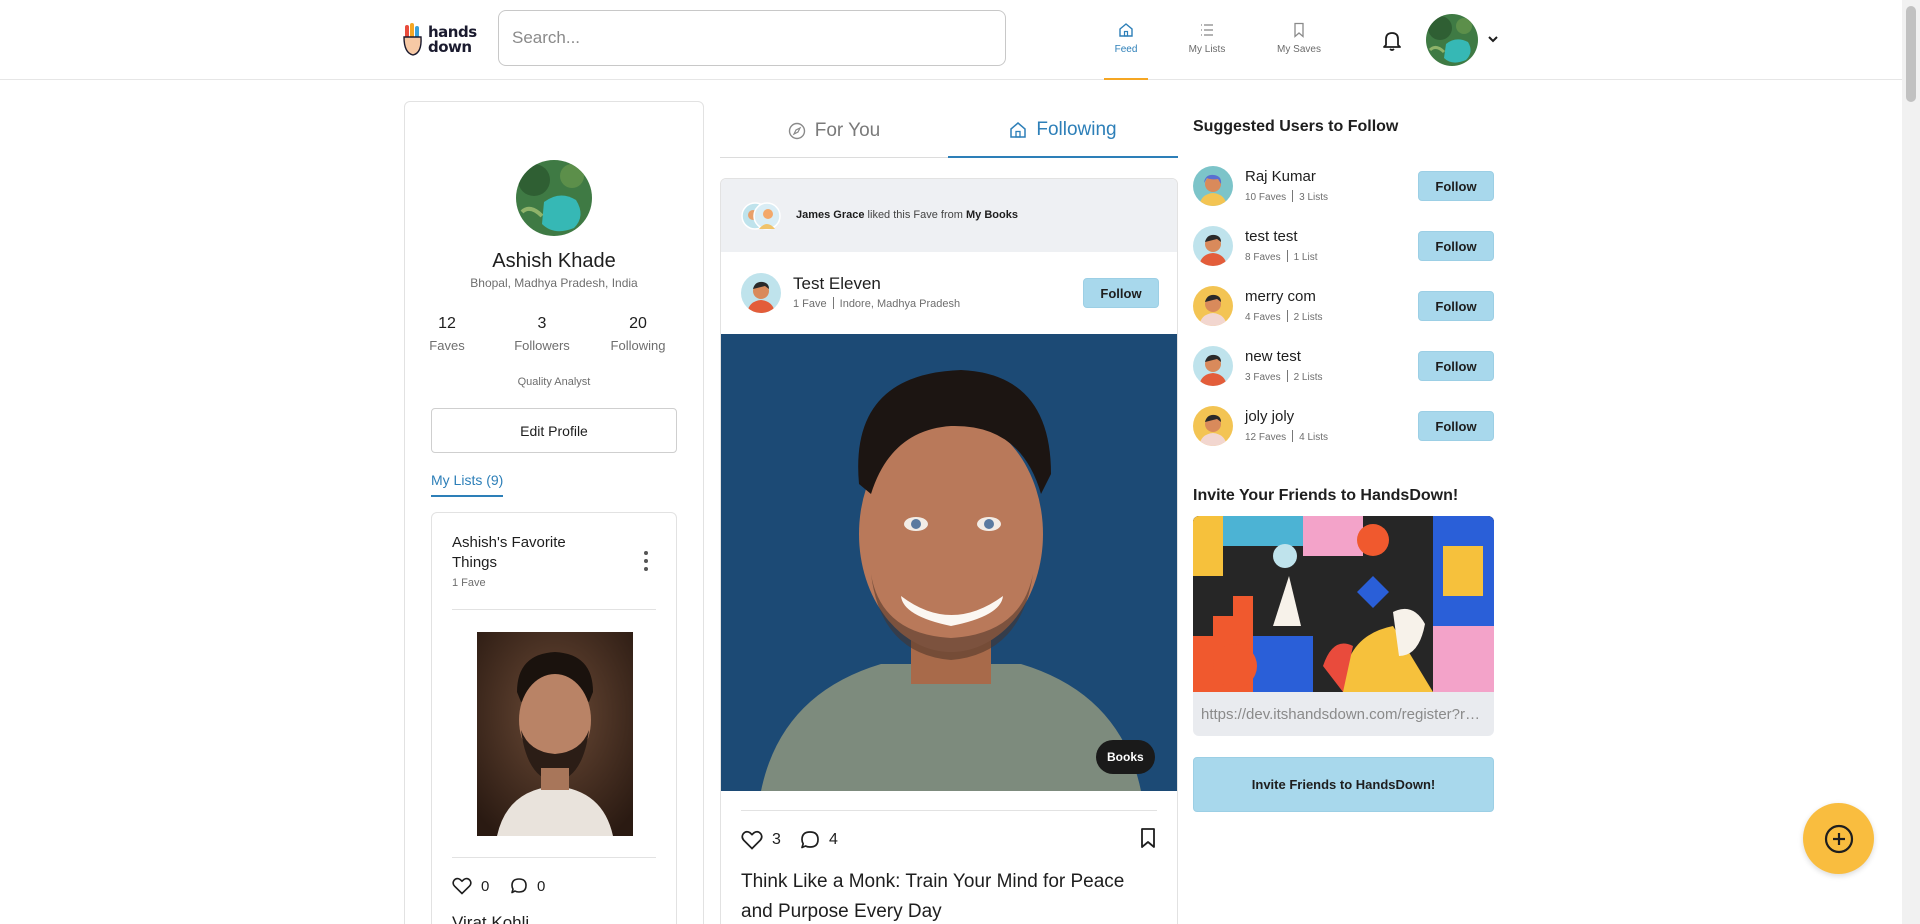 Image resolution: width=1920 pixels, height=924 pixels. Describe the element at coordinates (638, 334) in the screenshot. I see `stat-following: 20 Following` at that location.